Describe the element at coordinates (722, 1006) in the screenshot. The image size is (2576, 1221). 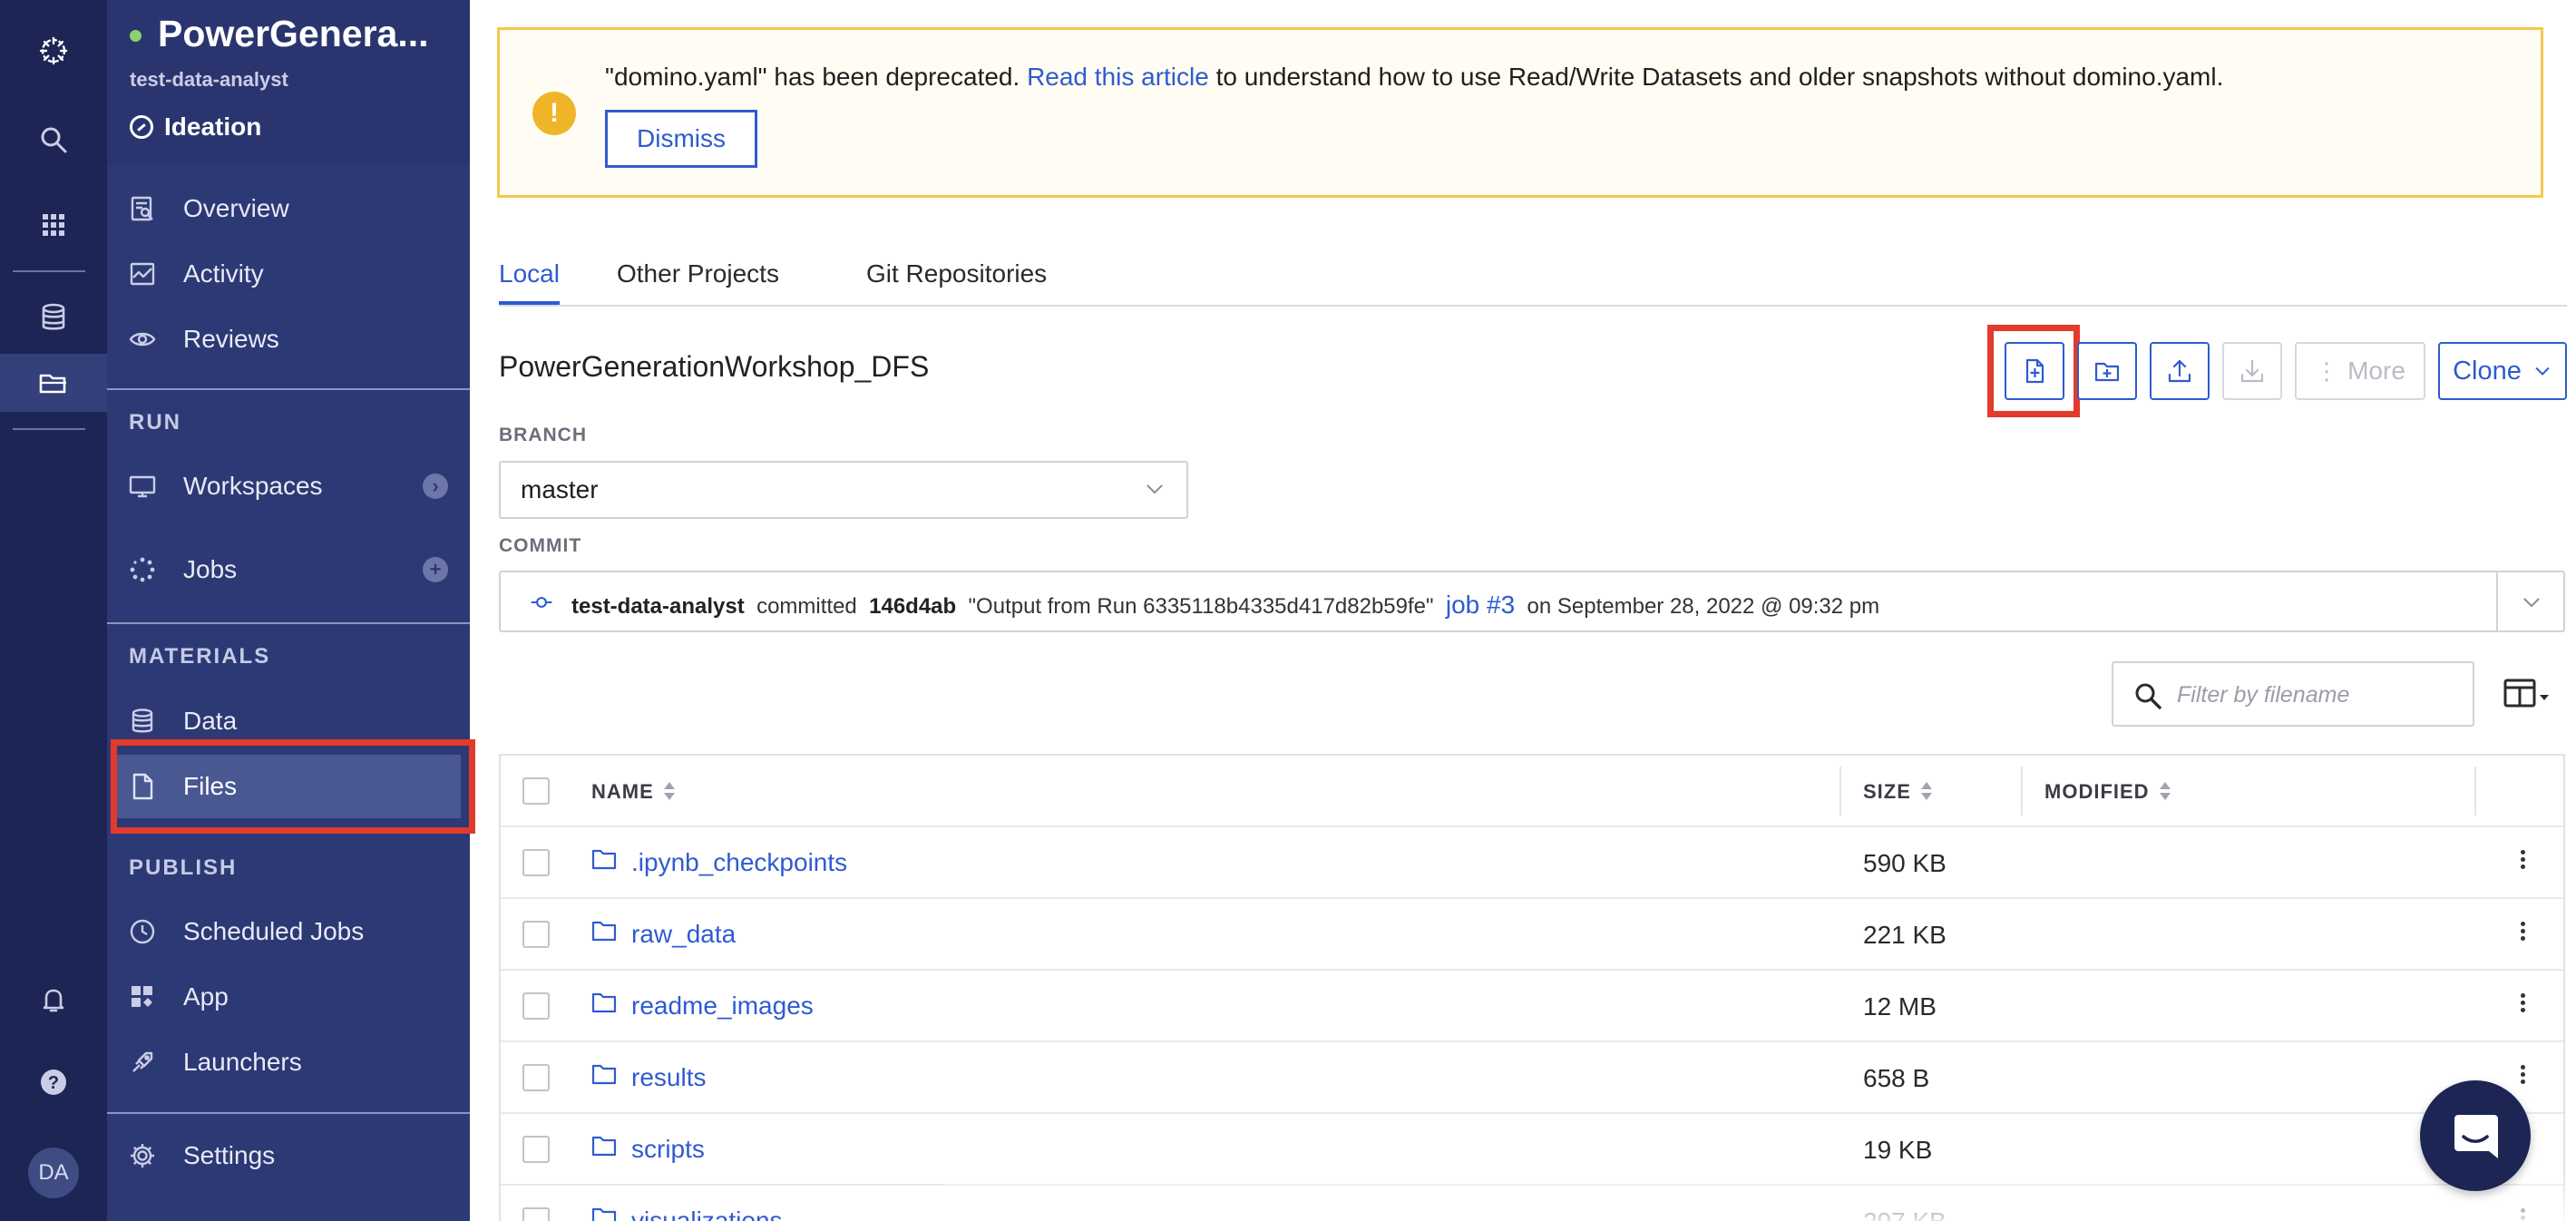
I see `file-name-link: readme_images` at that location.